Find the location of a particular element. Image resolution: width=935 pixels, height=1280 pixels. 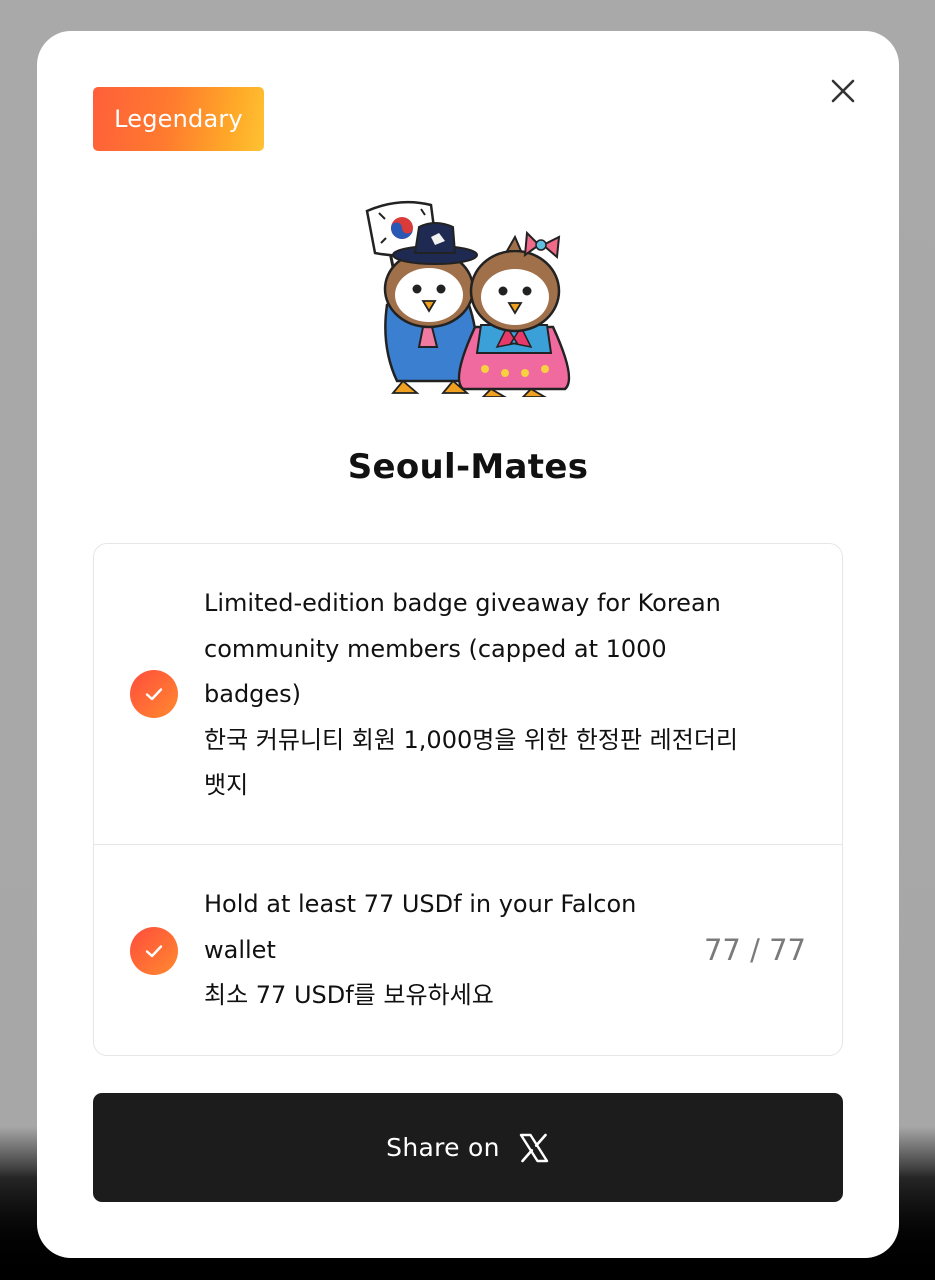

share-button-label: Share on is located at coordinates (443, 1147).